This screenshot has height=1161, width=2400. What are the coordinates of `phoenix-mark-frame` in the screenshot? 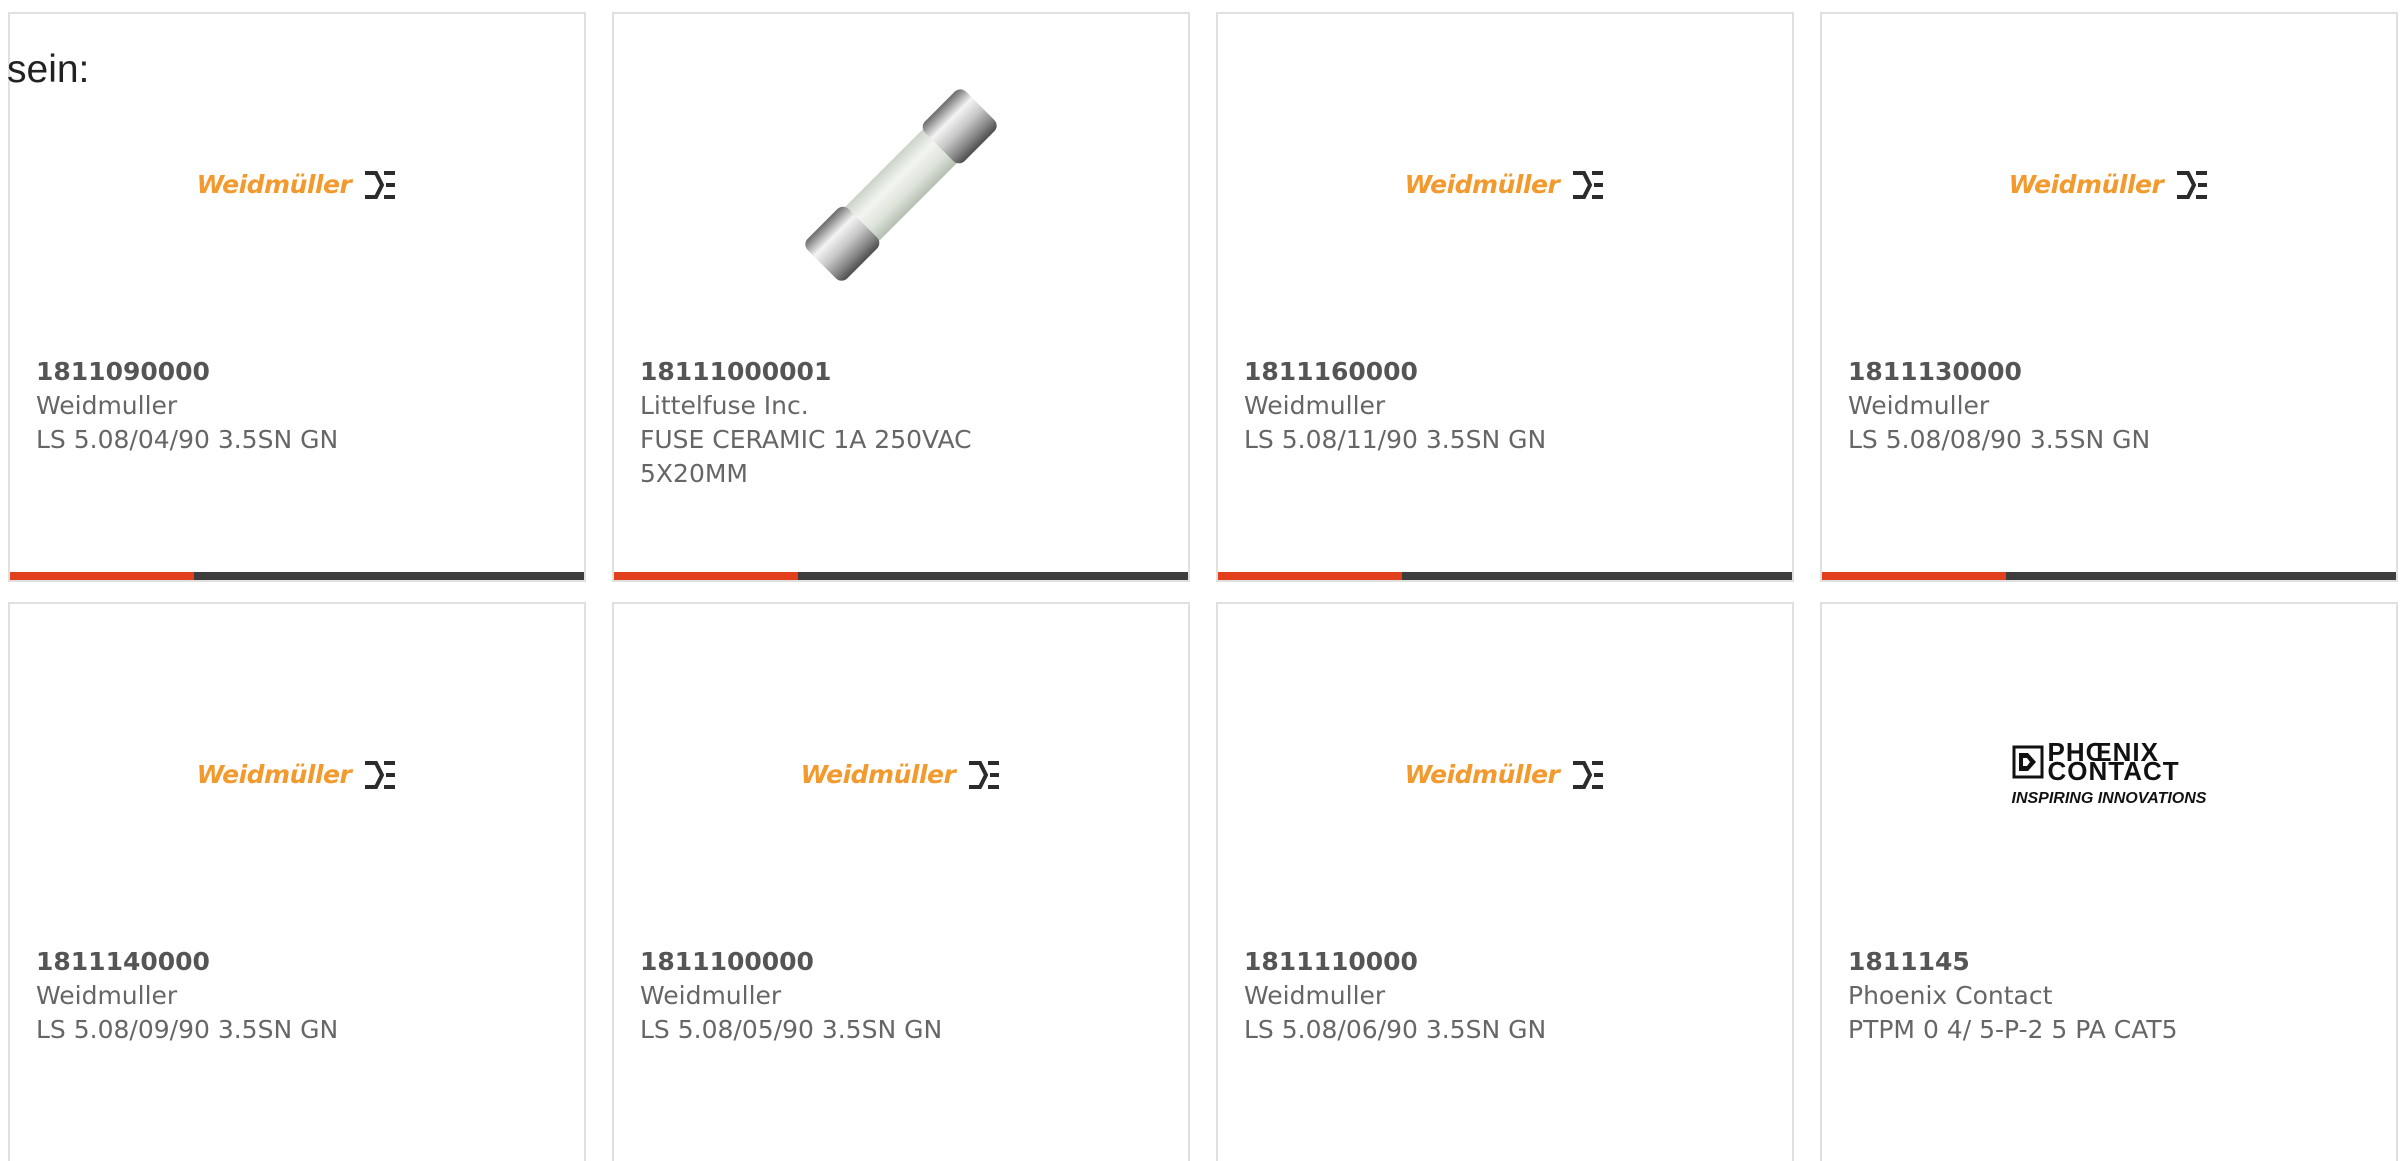 It's located at (2027, 762).